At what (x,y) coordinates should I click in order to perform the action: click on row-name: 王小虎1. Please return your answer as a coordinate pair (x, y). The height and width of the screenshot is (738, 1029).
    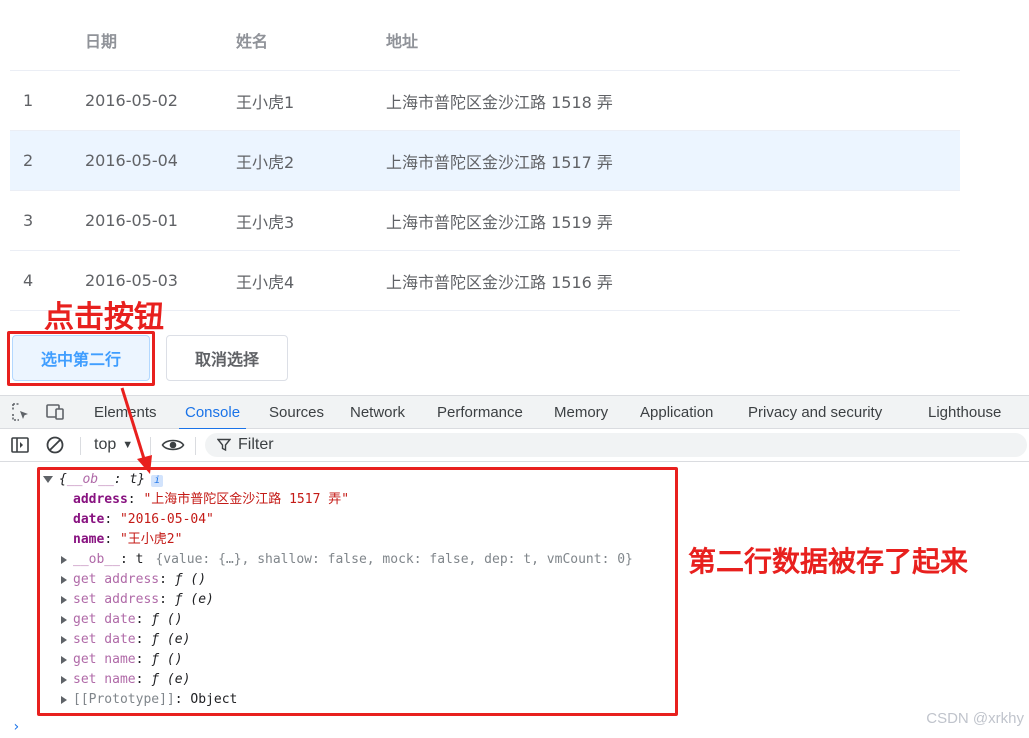
    Looking at the image, I should click on (265, 102).